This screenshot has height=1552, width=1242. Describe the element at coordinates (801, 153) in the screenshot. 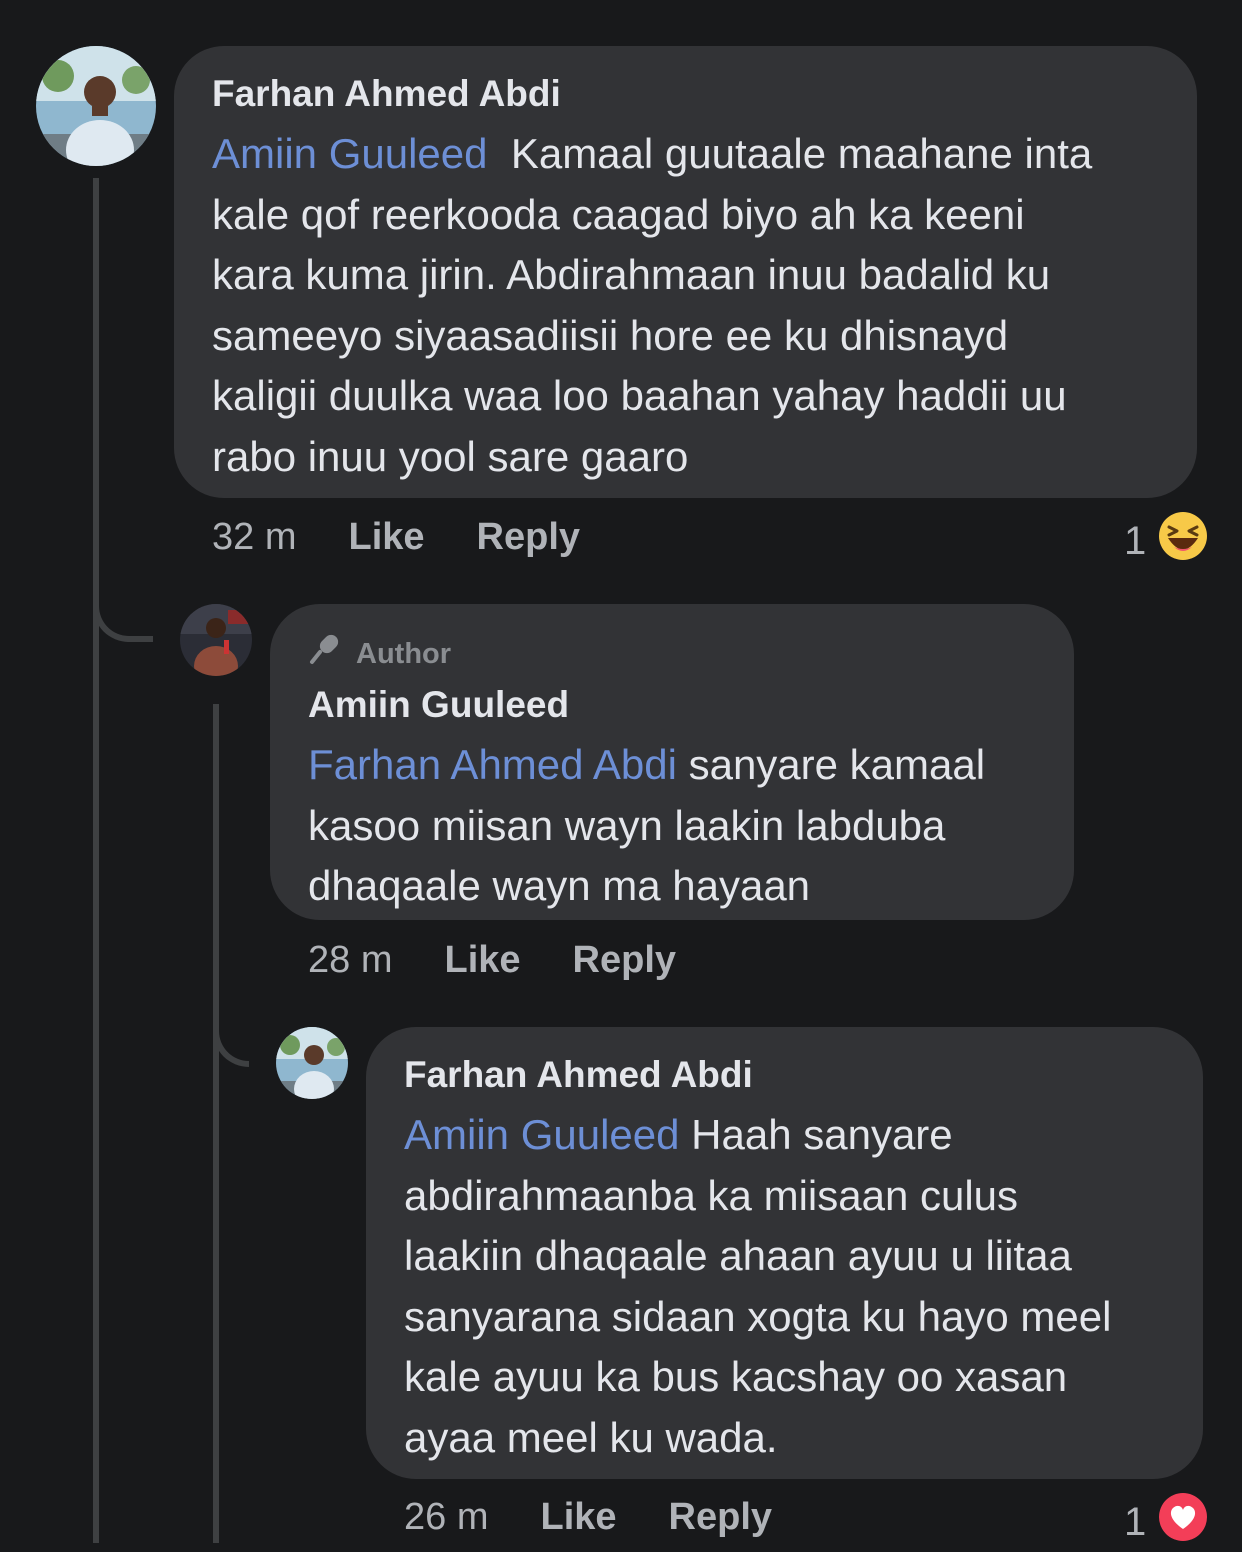

I see `comment-line: Kamaal guutaale maahane inta` at that location.